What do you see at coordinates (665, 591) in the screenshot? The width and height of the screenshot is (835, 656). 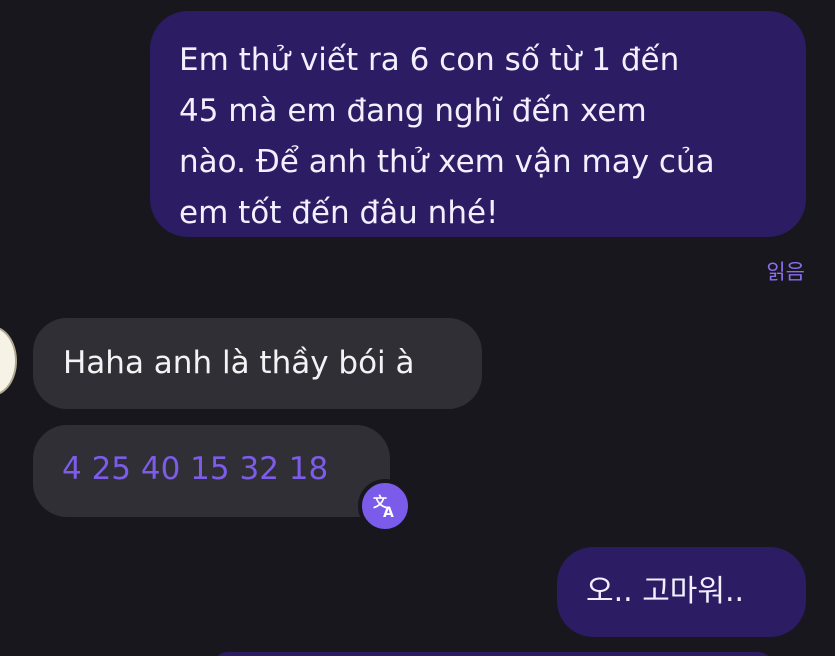 I see `message-text: 오.. 고마워..` at bounding box center [665, 591].